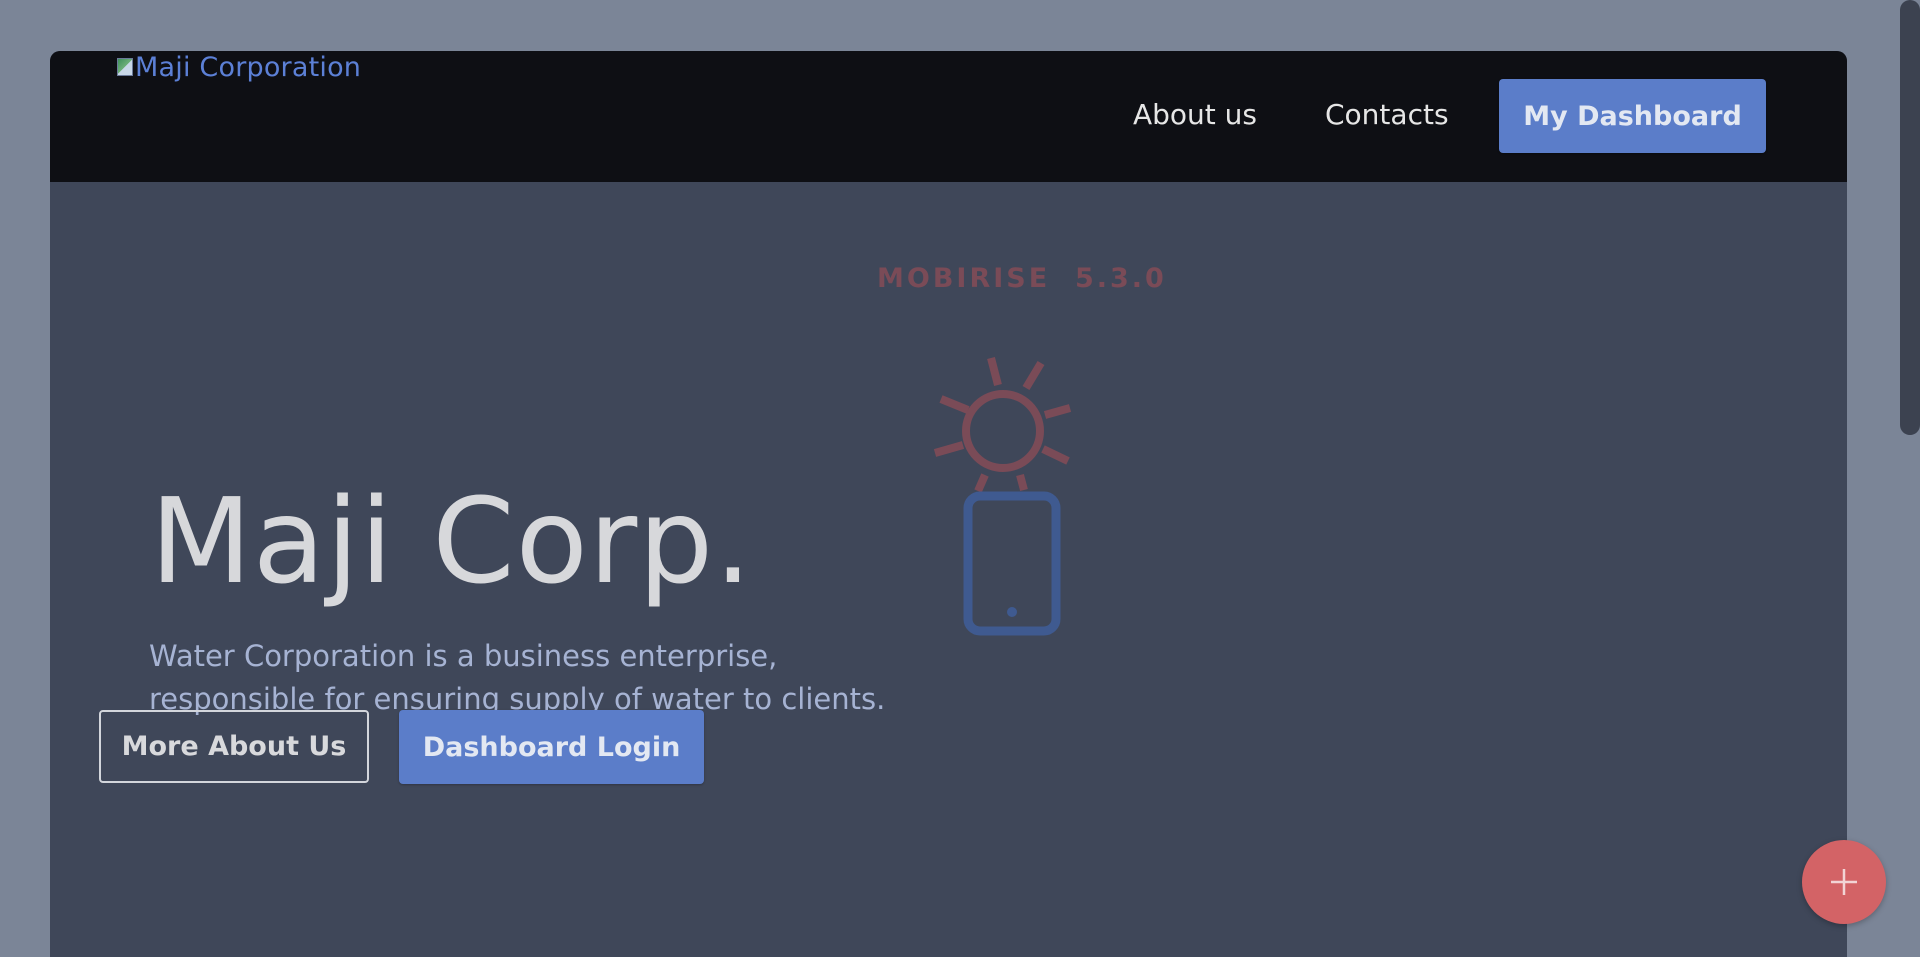  What do you see at coordinates (234, 746) in the screenshot?
I see `more-about-us-button: More About Us` at bounding box center [234, 746].